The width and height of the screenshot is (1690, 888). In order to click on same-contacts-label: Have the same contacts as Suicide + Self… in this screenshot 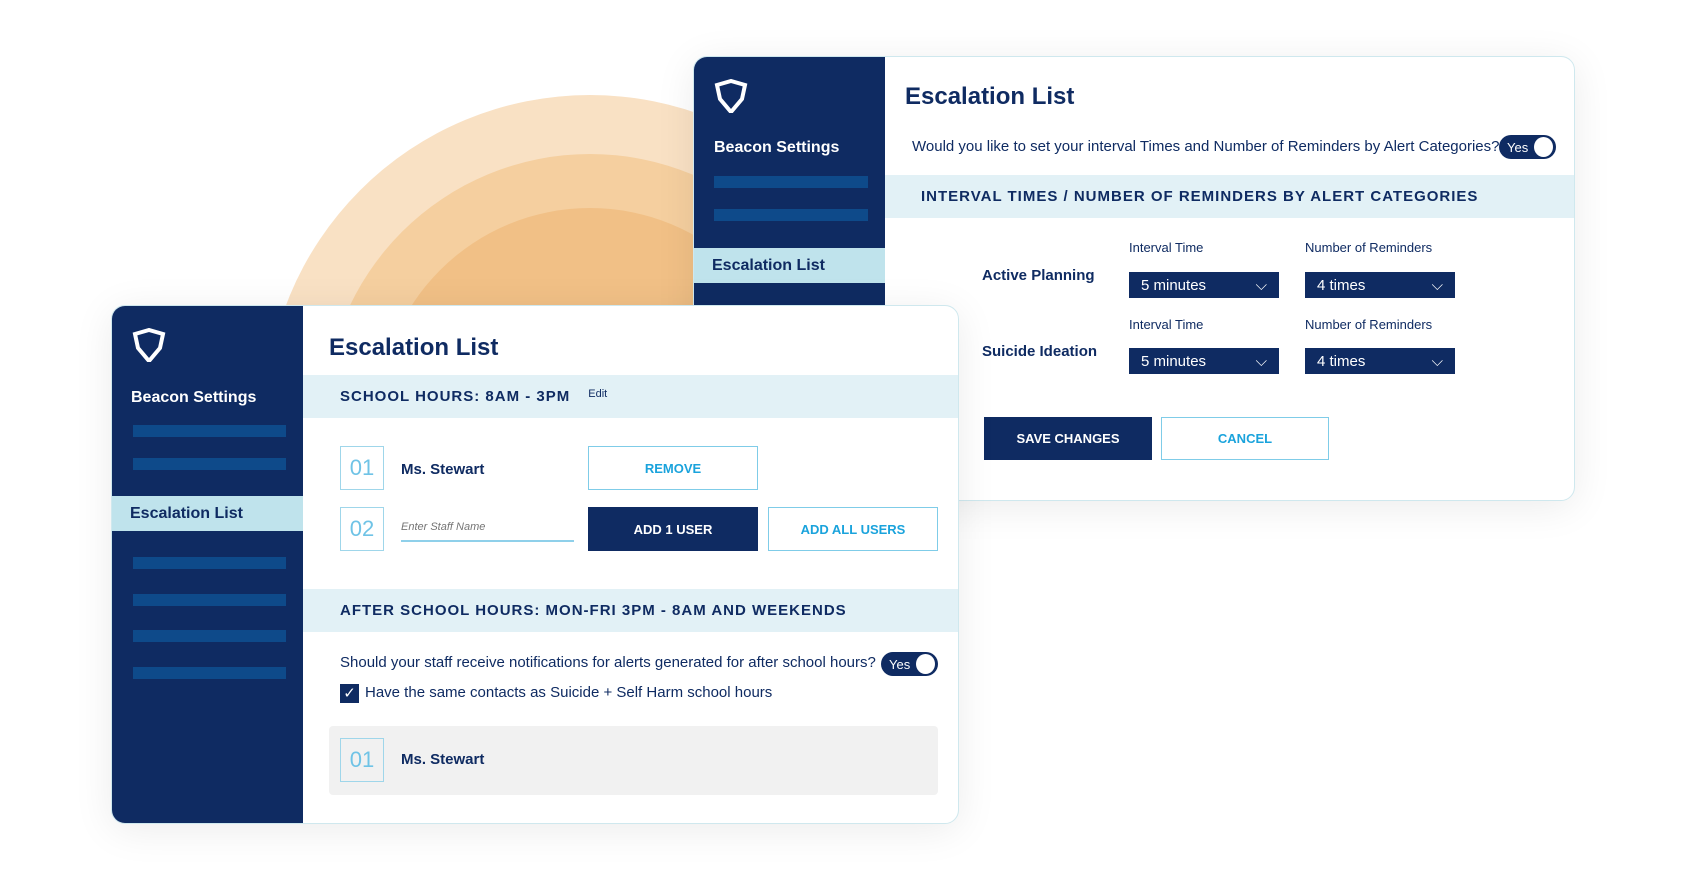, I will do `click(569, 692)`.